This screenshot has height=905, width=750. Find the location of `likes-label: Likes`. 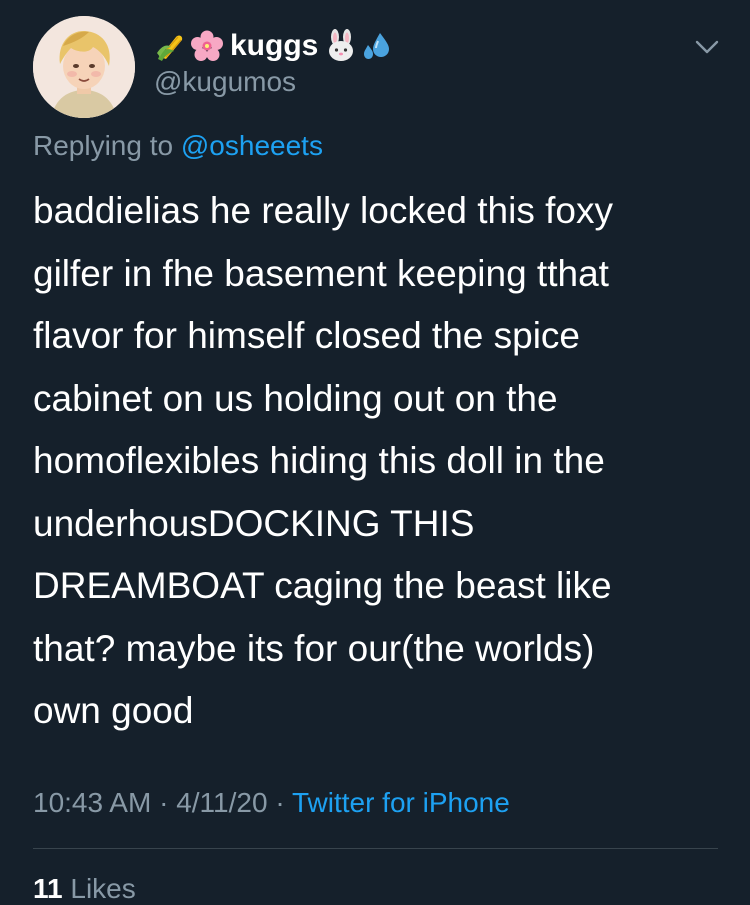

likes-label: Likes is located at coordinates (103, 888).